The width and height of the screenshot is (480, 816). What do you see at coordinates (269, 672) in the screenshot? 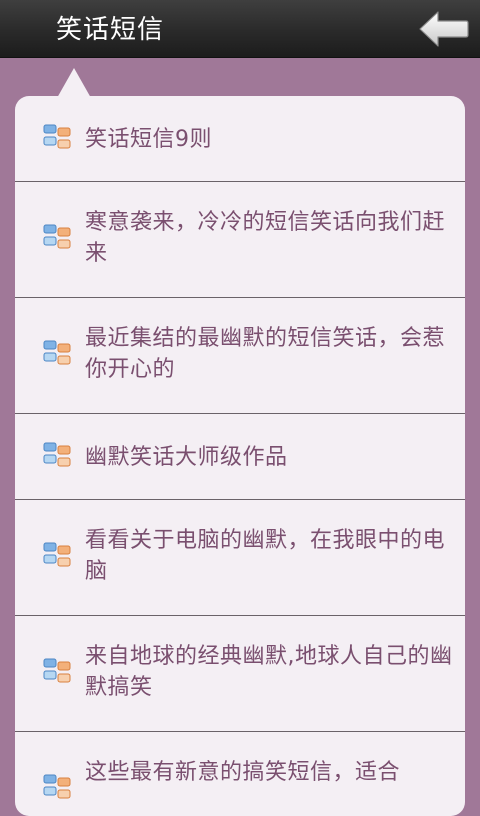
I see `list-item-label: 来自地球的经典幽默,地球人自己的幽默搞笑` at bounding box center [269, 672].